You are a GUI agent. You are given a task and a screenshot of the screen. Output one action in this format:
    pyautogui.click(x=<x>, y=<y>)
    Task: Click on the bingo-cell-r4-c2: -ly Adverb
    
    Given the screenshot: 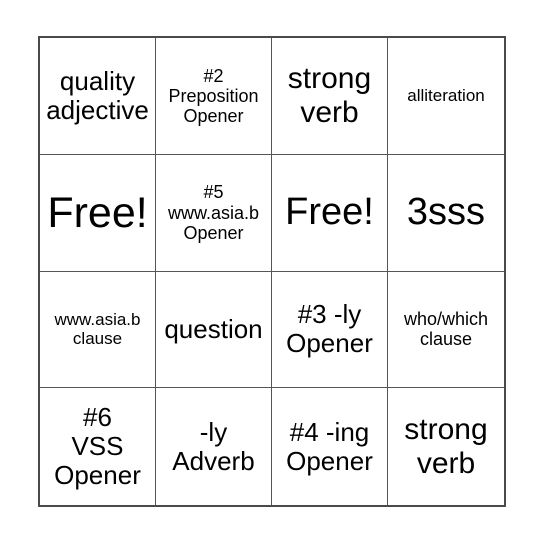 What is the action you would take?
    pyautogui.click(x=214, y=446)
    